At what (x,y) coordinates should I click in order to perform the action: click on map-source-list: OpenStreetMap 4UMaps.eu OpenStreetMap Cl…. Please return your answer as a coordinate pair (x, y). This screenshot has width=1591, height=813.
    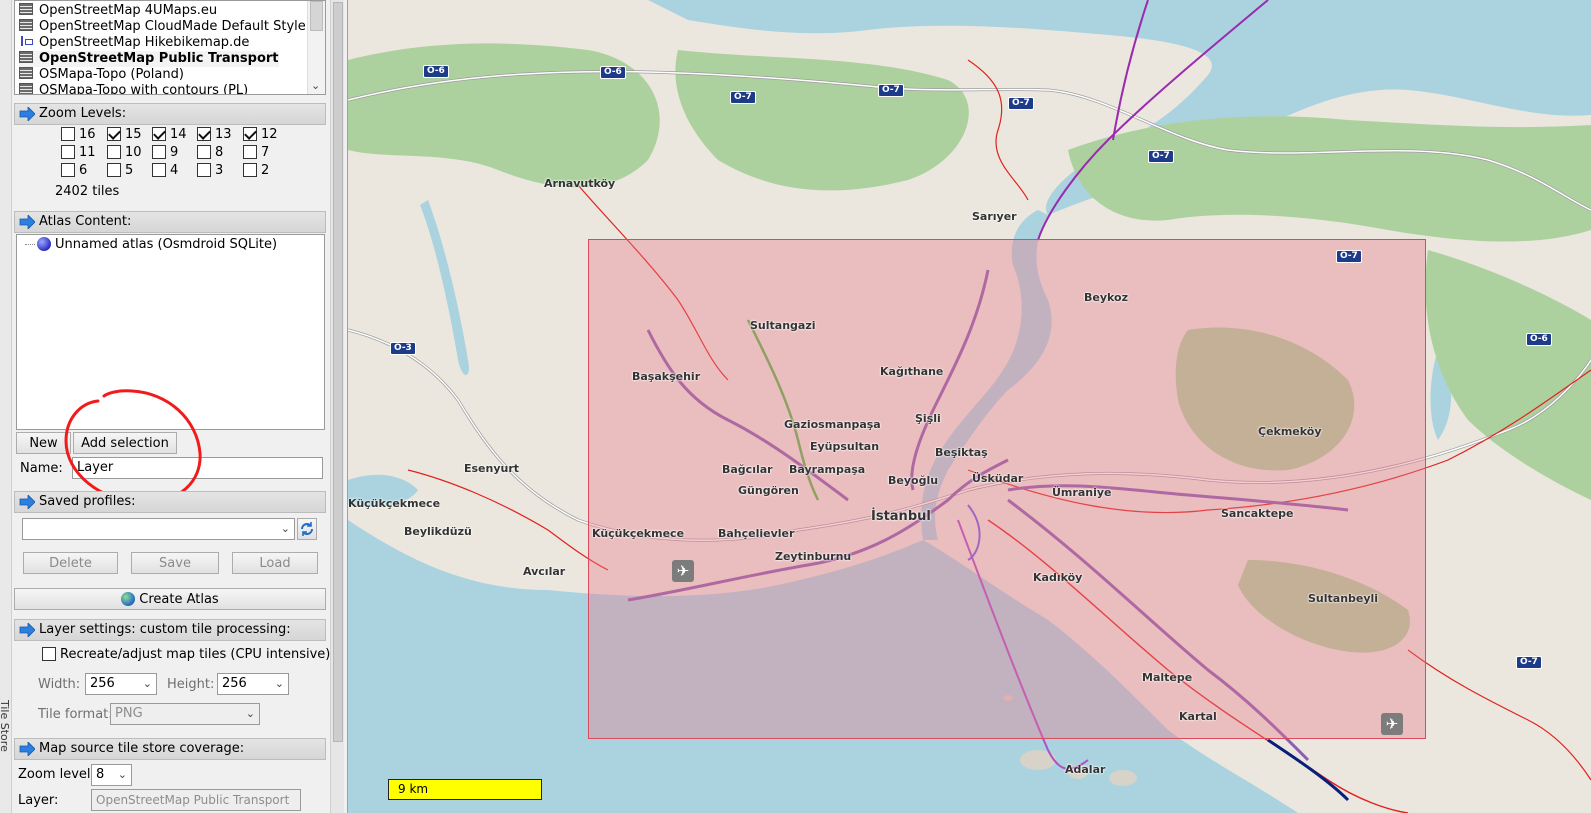
    Looking at the image, I should click on (170, 47).